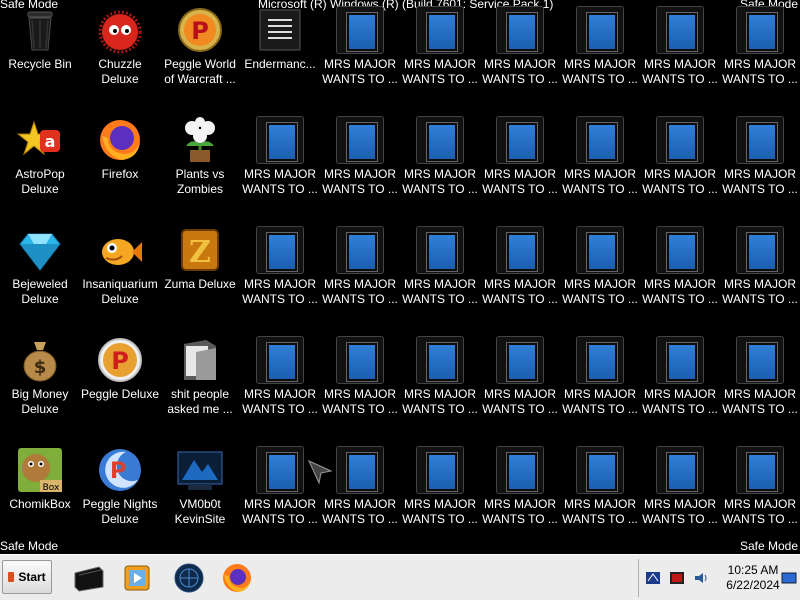 This screenshot has width=800, height=600. Describe the element at coordinates (789, 578) in the screenshot. I see `show-desktop-icon` at that location.